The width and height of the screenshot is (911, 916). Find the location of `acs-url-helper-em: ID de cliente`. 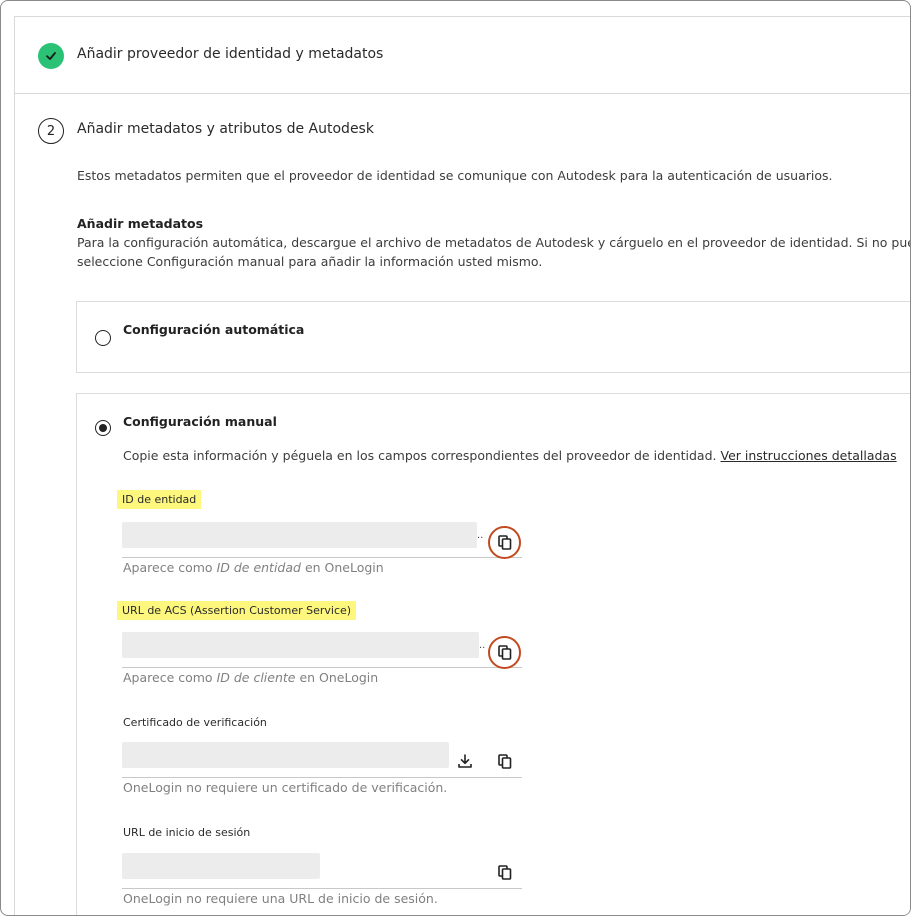

acs-url-helper-em: ID de cliente is located at coordinates (256, 677).